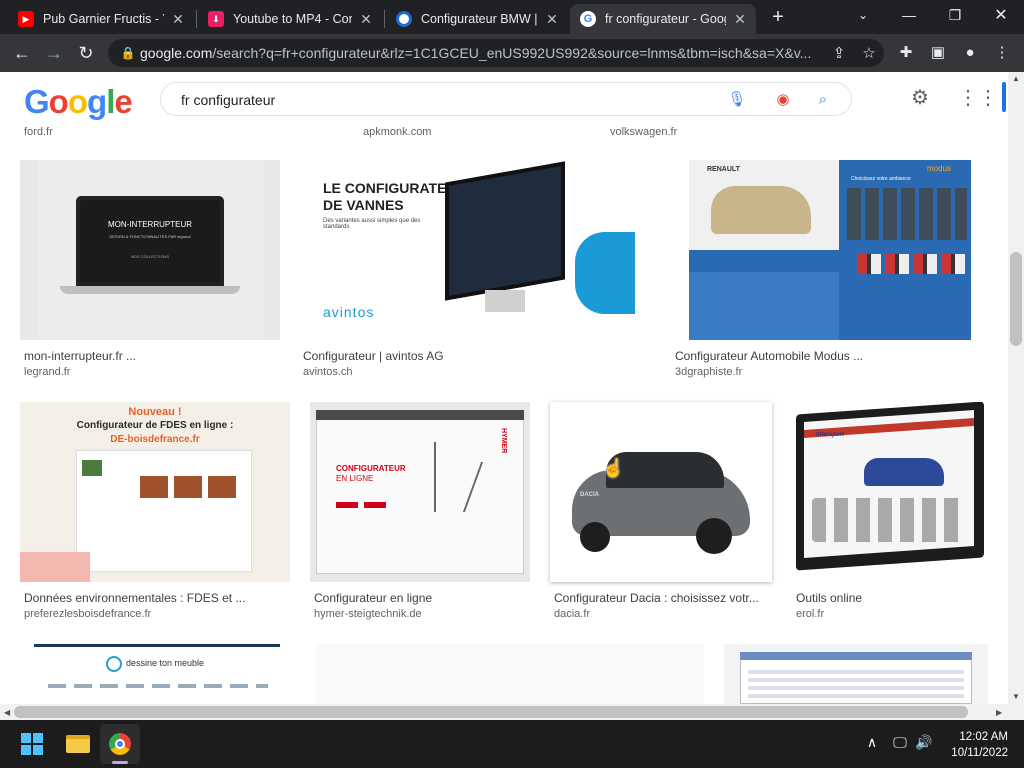  Describe the element at coordinates (955, 15) in the screenshot. I see `restore-icon: ❐` at that location.